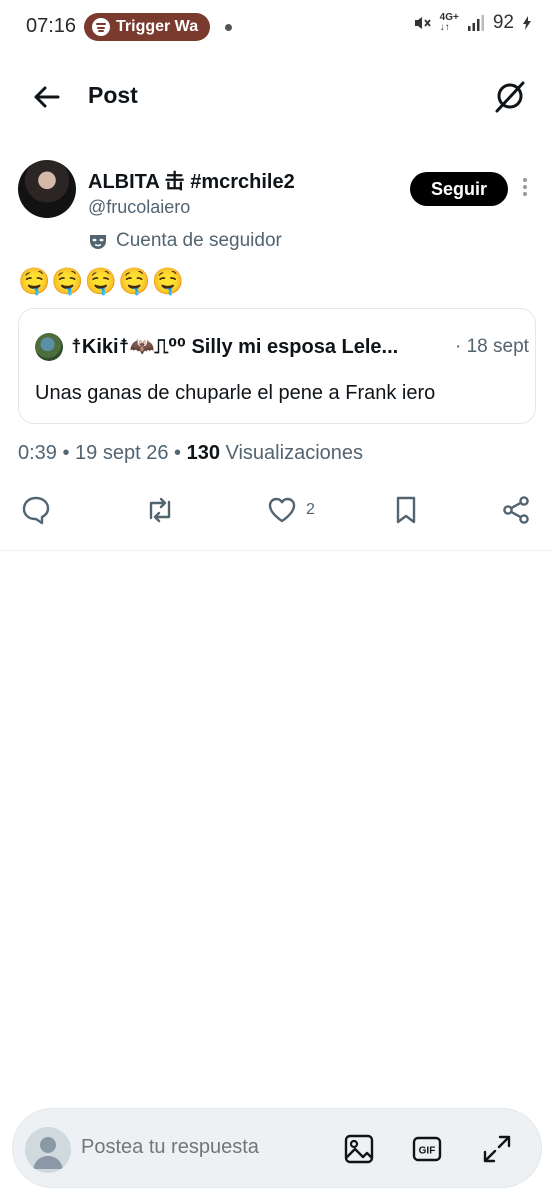 The width and height of the screenshot is (554, 1200). What do you see at coordinates (277, 96) in the screenshot?
I see `top-app-bar: Post` at bounding box center [277, 96].